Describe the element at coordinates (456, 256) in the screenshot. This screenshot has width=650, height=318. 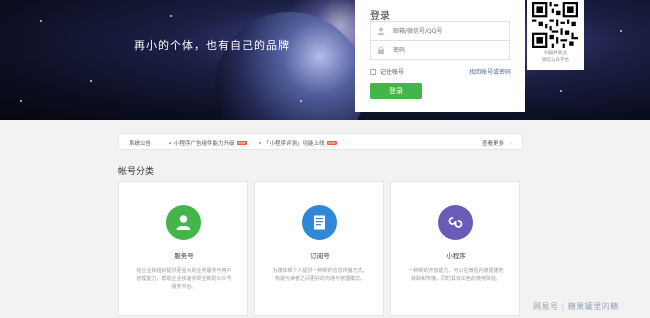
I see `card-name: 小程序` at that location.